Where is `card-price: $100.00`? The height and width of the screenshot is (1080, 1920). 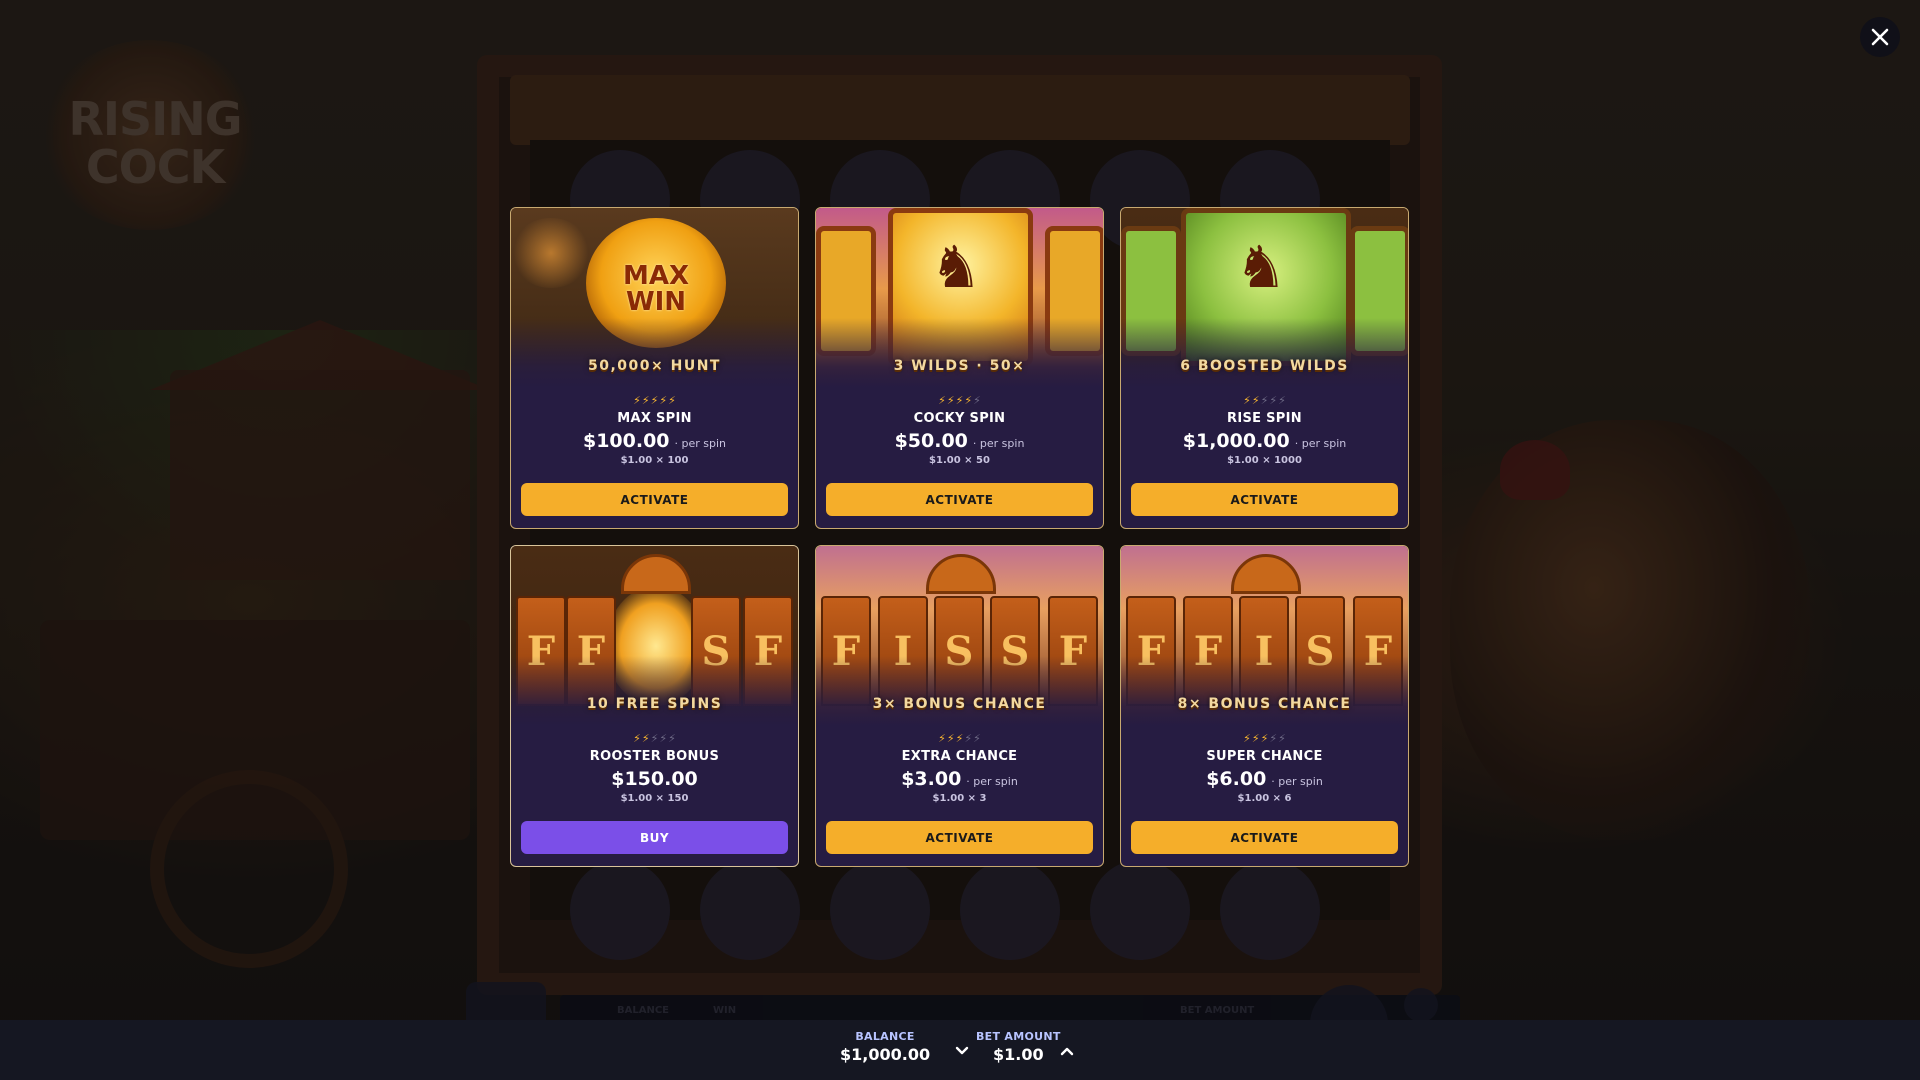
card-price: $100.00 is located at coordinates (626, 441).